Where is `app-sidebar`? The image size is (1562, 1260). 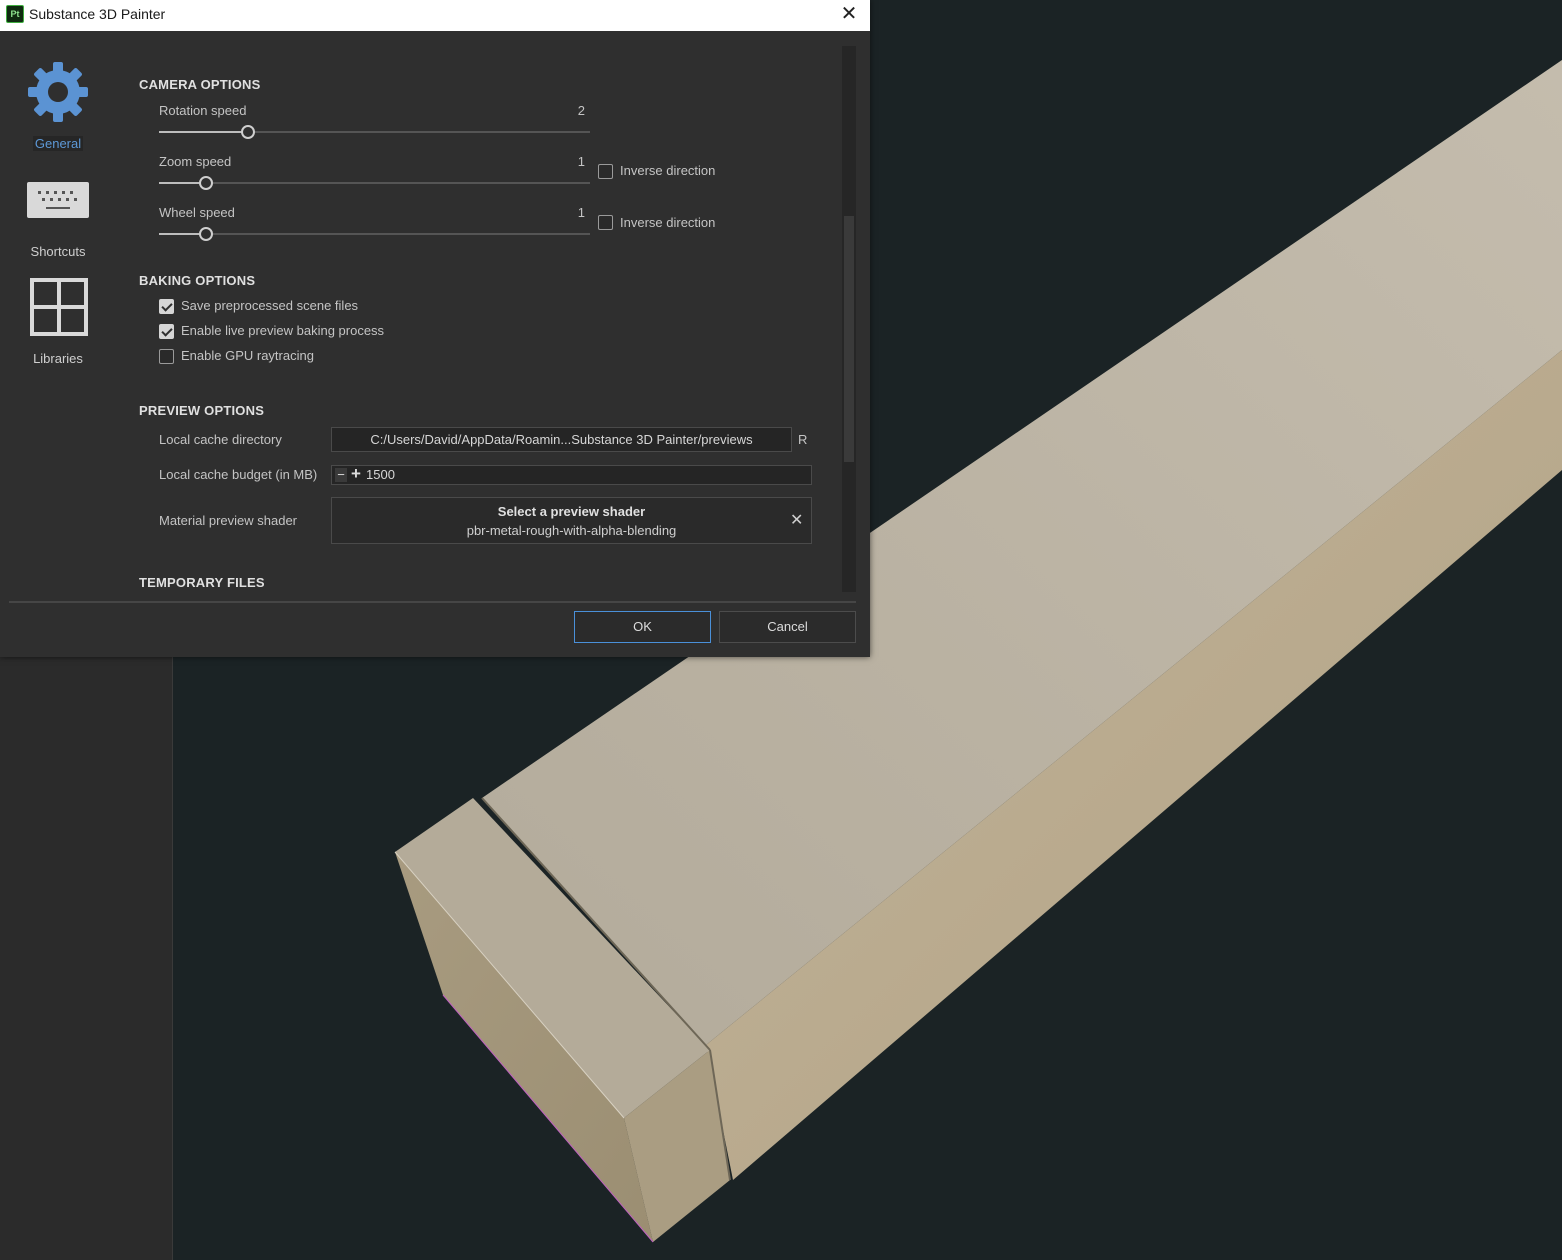 app-sidebar is located at coordinates (86, 958).